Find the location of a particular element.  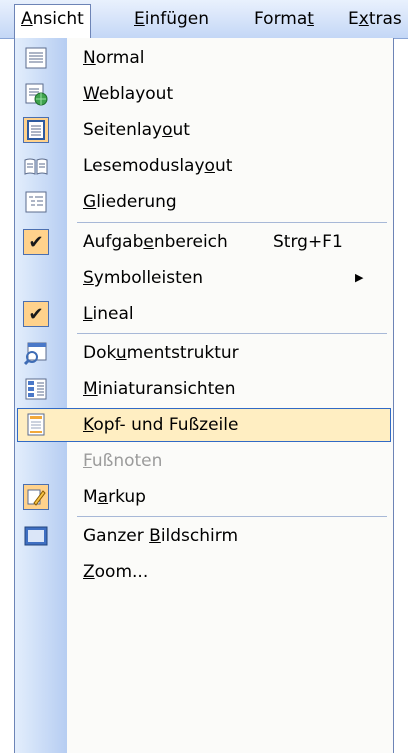

normal-view-icon is located at coordinates (36, 58).